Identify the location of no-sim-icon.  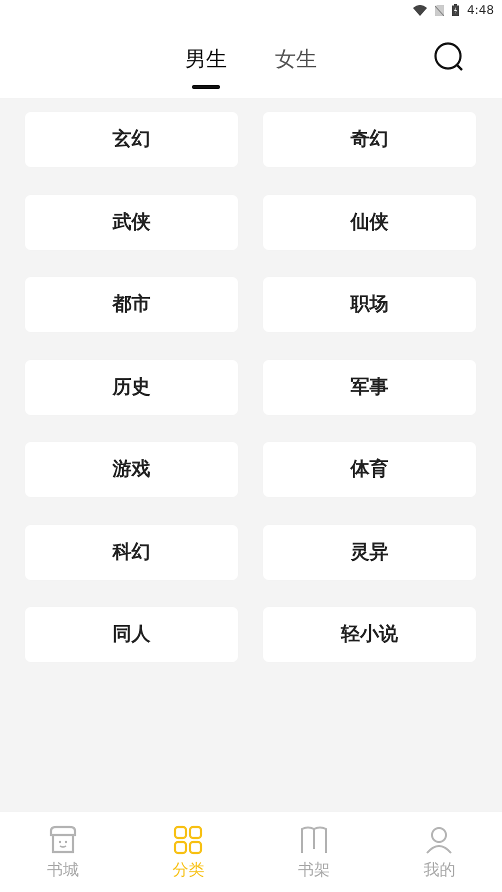
(439, 10).